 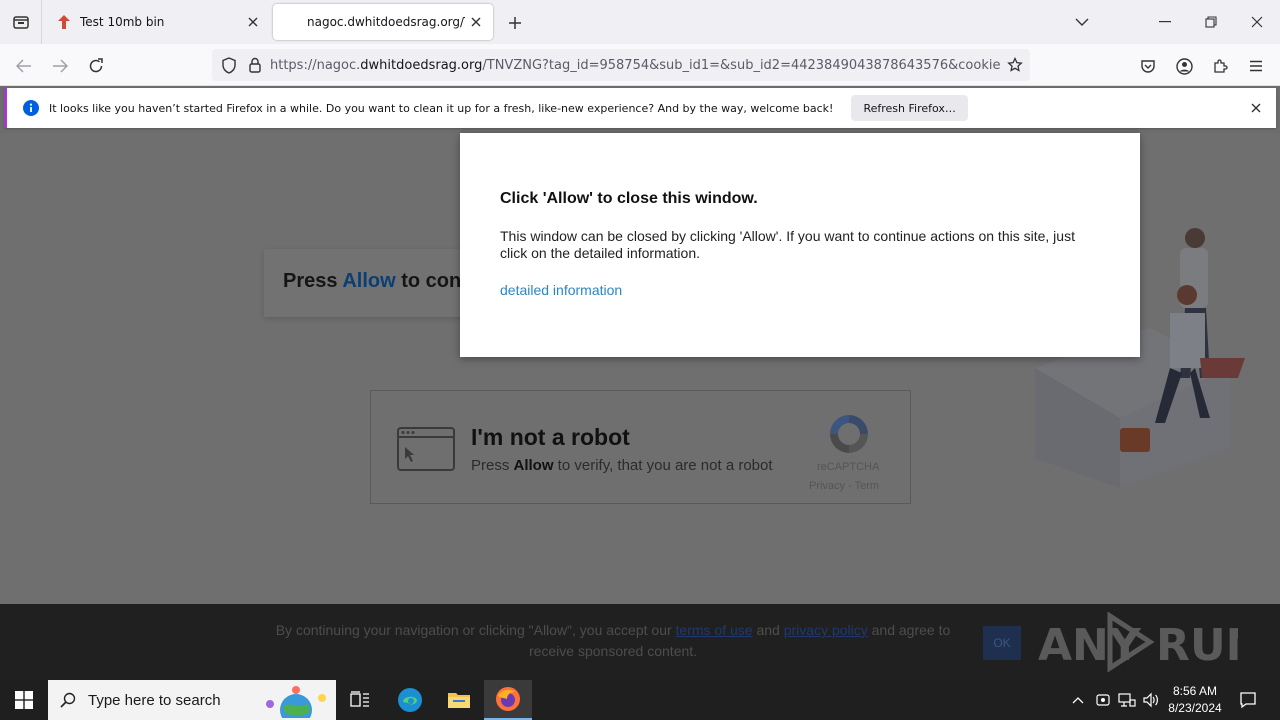 I want to click on terms-of-use-link: terms of use, so click(x=714, y=630).